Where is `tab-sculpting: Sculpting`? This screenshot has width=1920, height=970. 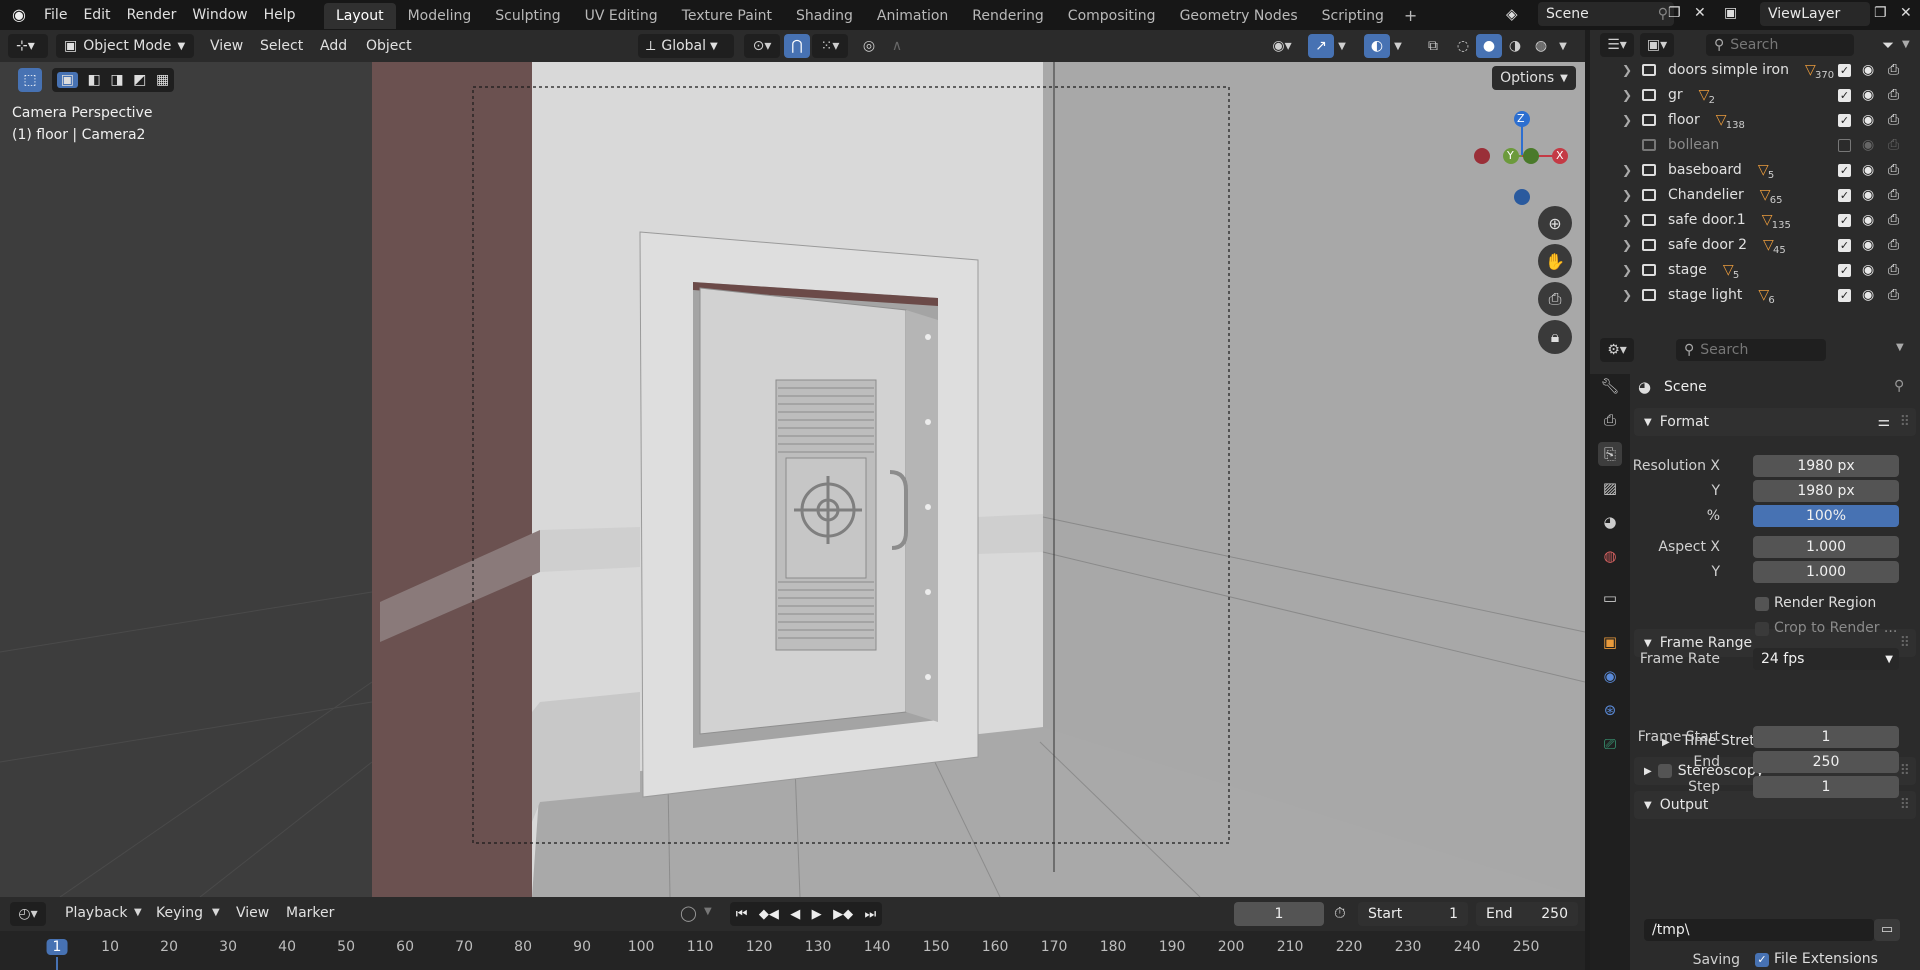 tab-sculpting: Sculpting is located at coordinates (527, 16).